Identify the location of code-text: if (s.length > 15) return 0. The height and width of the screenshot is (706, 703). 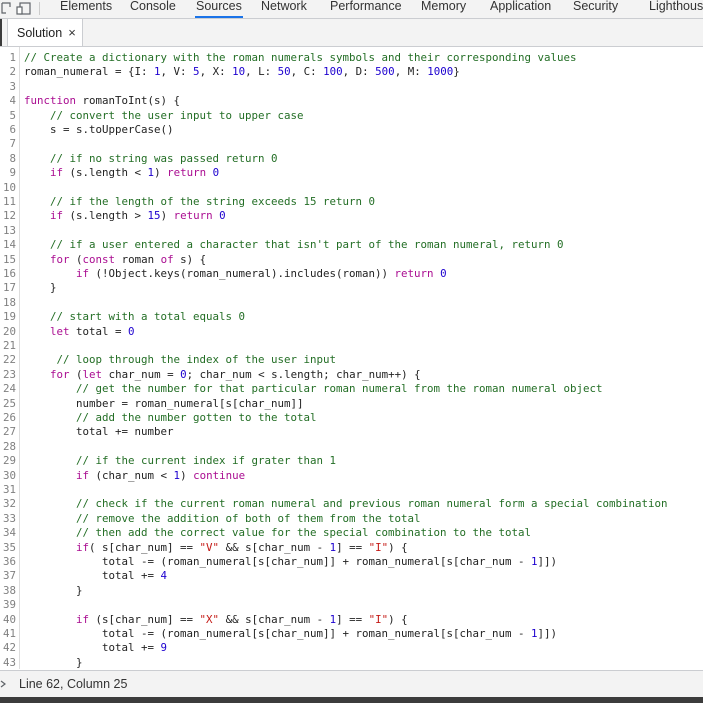
(138, 216).